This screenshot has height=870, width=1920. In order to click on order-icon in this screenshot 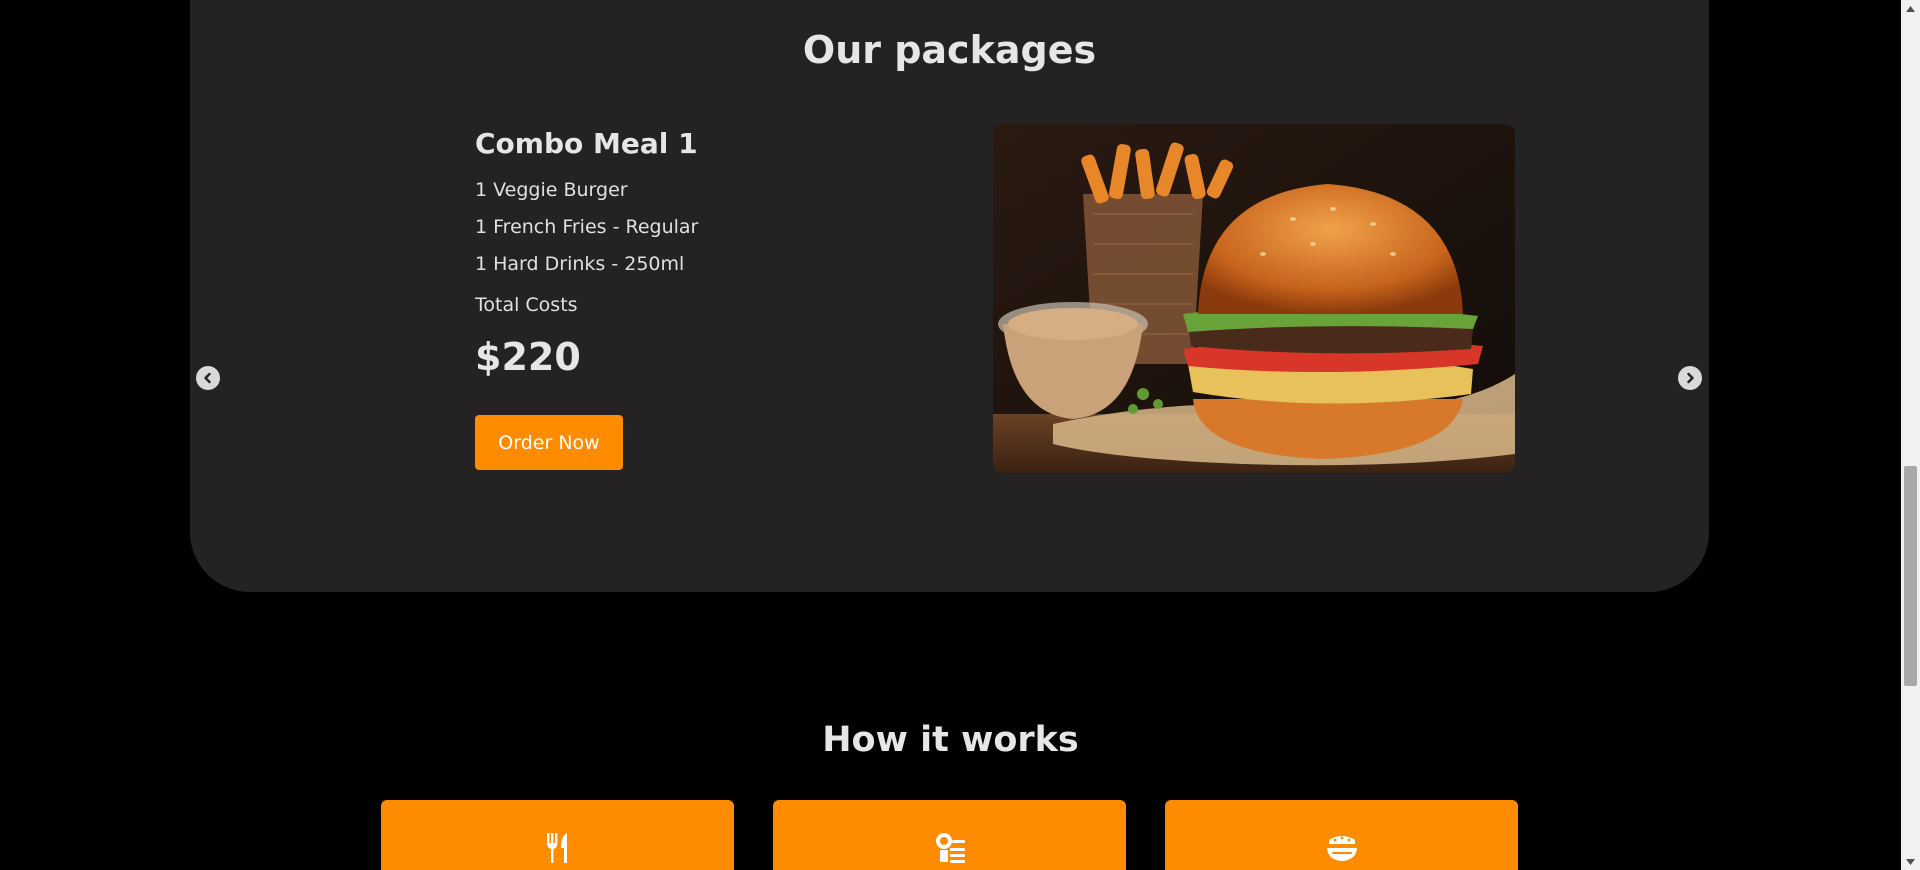, I will do `click(950, 848)`.